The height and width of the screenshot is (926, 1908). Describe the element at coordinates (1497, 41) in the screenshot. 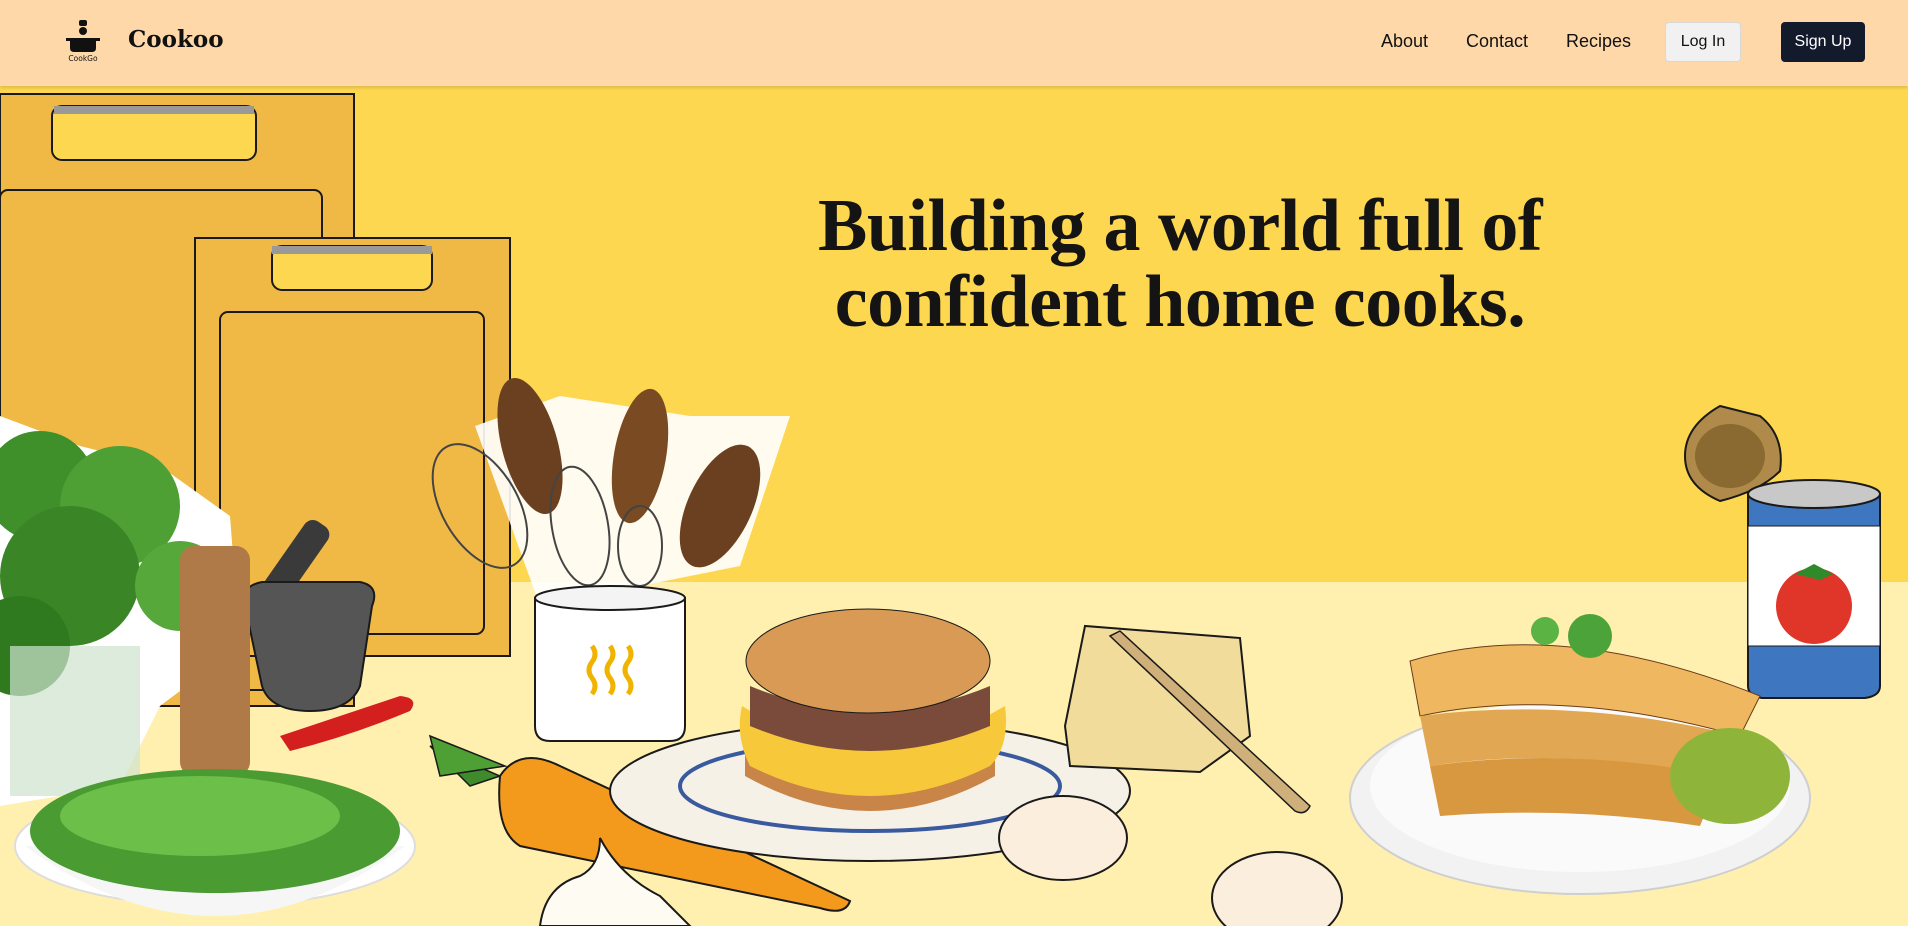

I see `nav-contact: Contact` at that location.